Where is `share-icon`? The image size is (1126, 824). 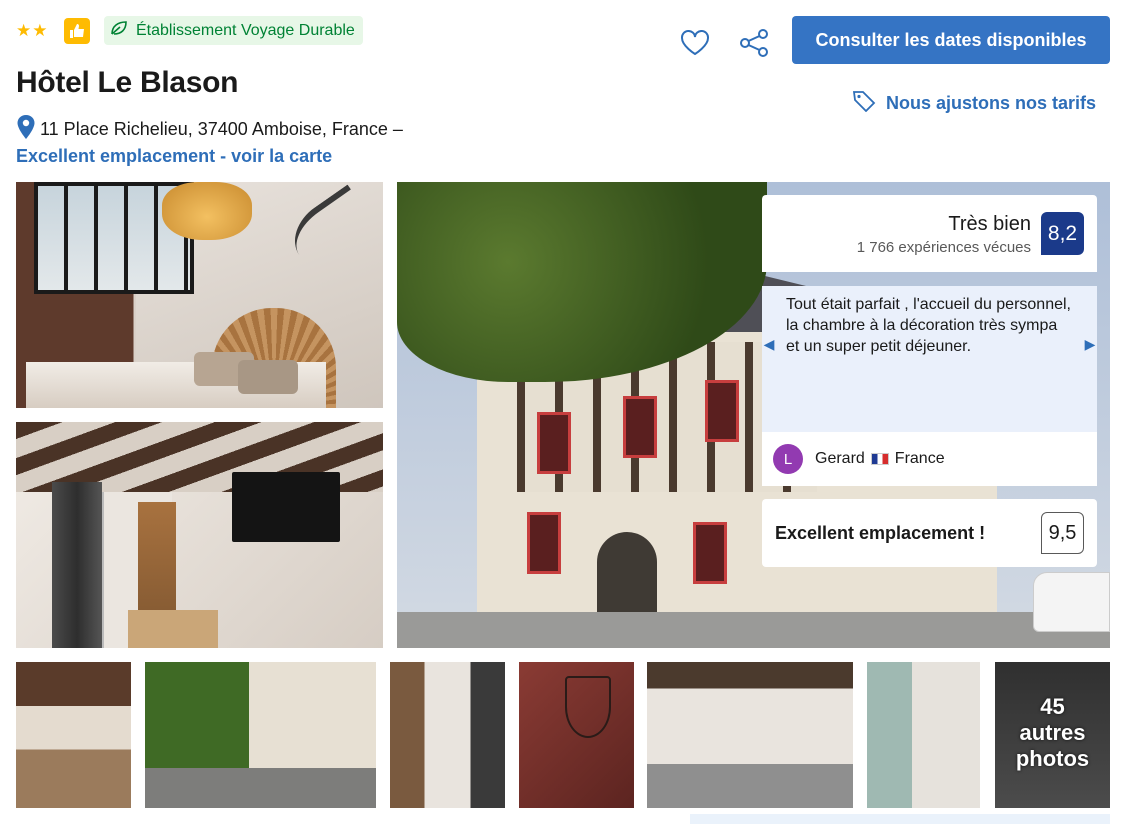 share-icon is located at coordinates (754, 43).